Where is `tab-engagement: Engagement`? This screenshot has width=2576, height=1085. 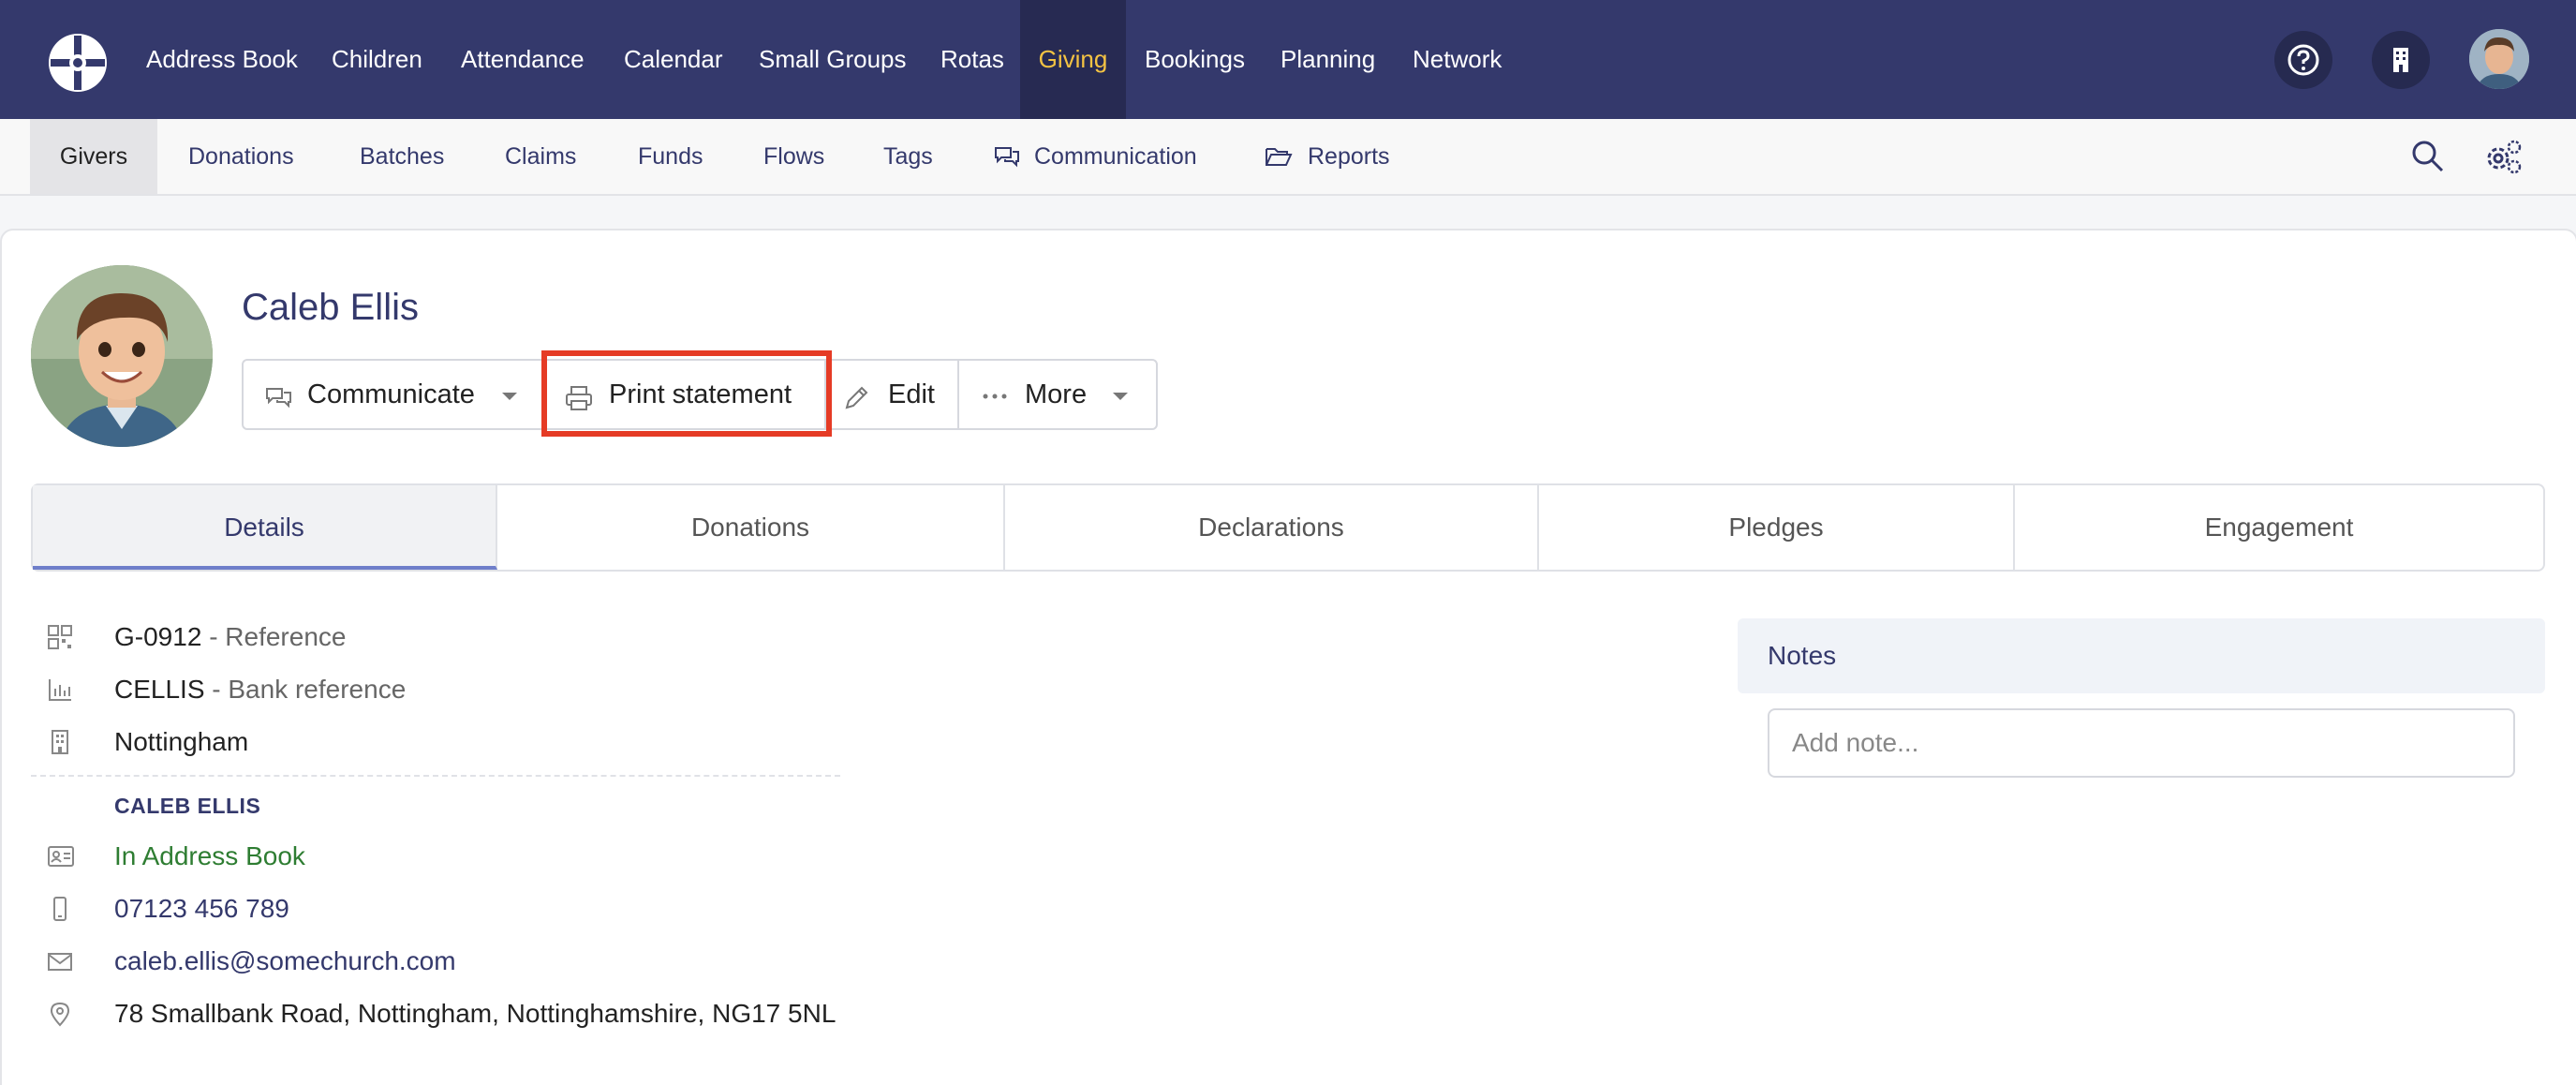 tab-engagement: Engagement is located at coordinates (2279, 527).